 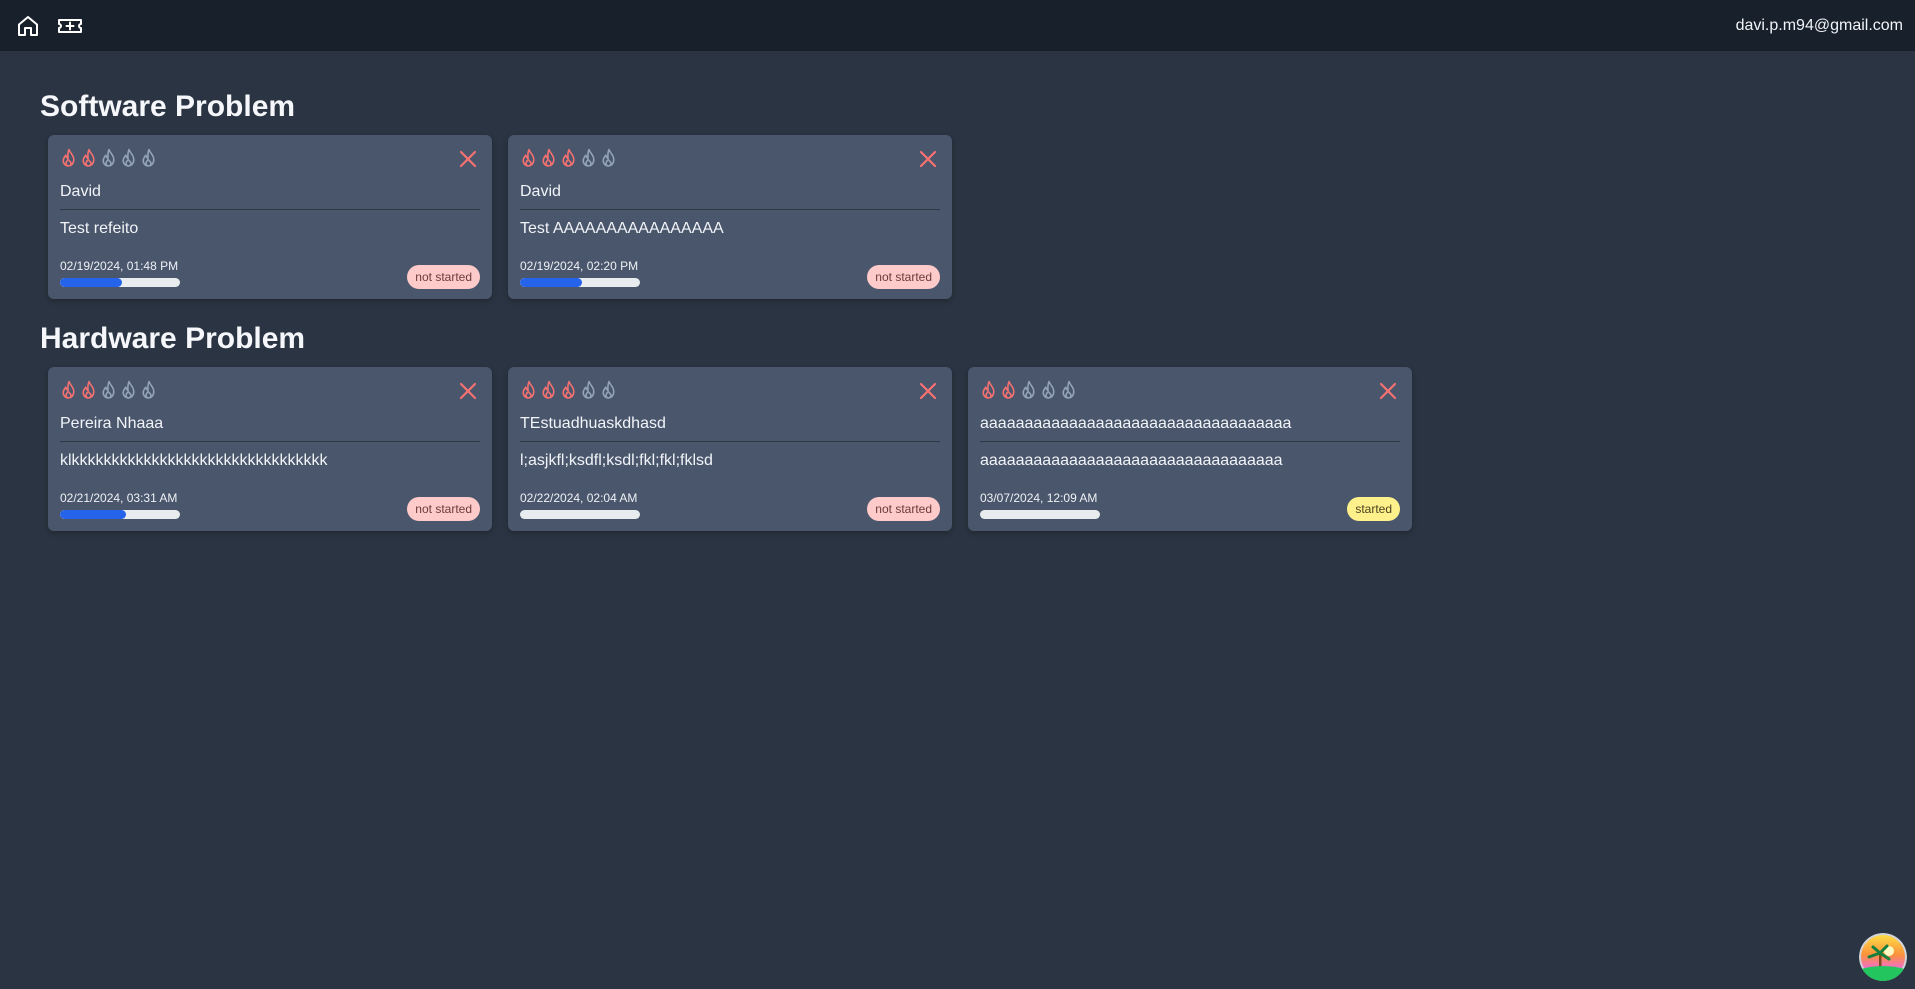 What do you see at coordinates (957, 25) in the screenshot?
I see `top-navbar: davi.p.m94@gmail.com` at bounding box center [957, 25].